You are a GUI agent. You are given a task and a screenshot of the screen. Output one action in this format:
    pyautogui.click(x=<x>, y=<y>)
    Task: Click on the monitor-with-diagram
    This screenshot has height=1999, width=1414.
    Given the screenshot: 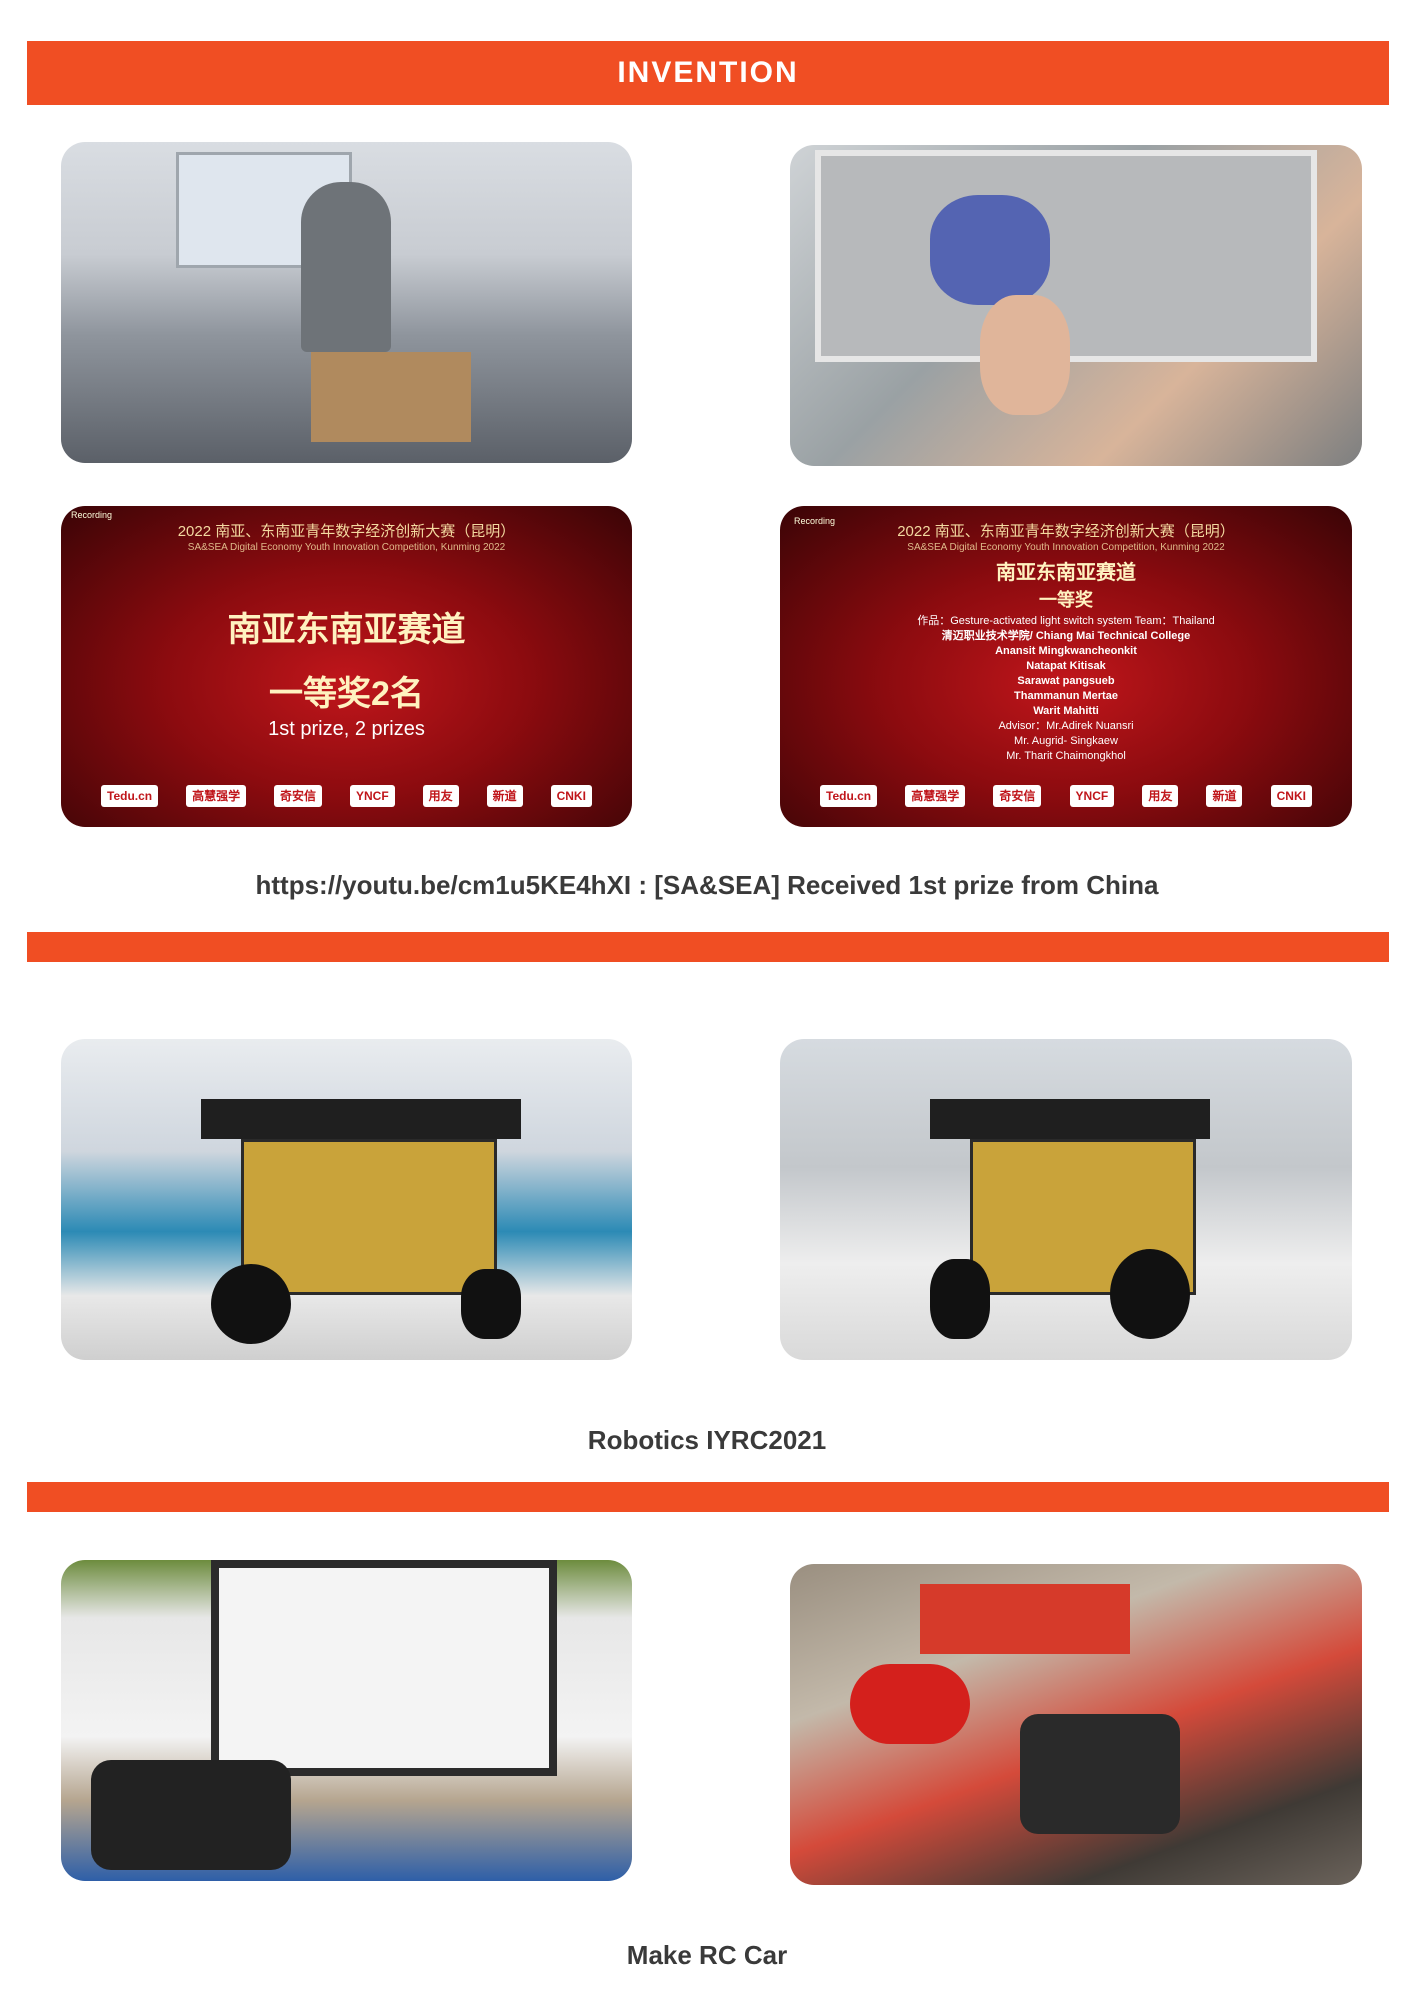 What is the action you would take?
    pyautogui.click(x=384, y=1668)
    